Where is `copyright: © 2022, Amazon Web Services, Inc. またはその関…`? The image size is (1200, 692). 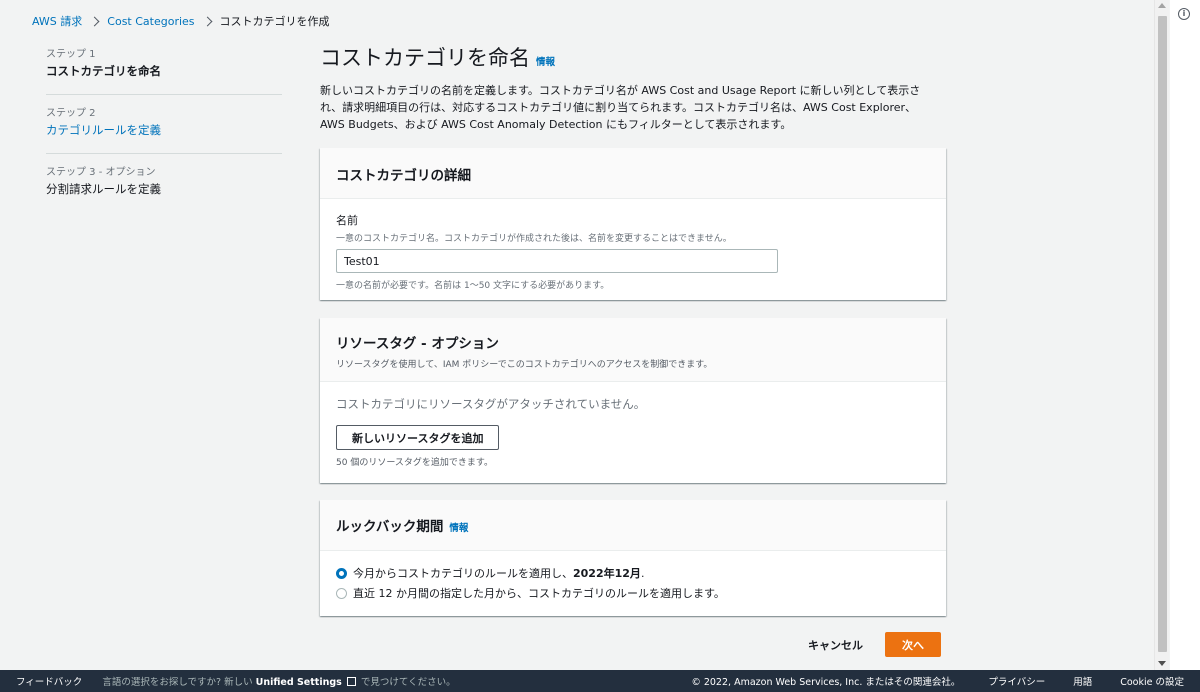
copyright: © 2022, Amazon Web Services, Inc. またはその関… is located at coordinates (826, 682).